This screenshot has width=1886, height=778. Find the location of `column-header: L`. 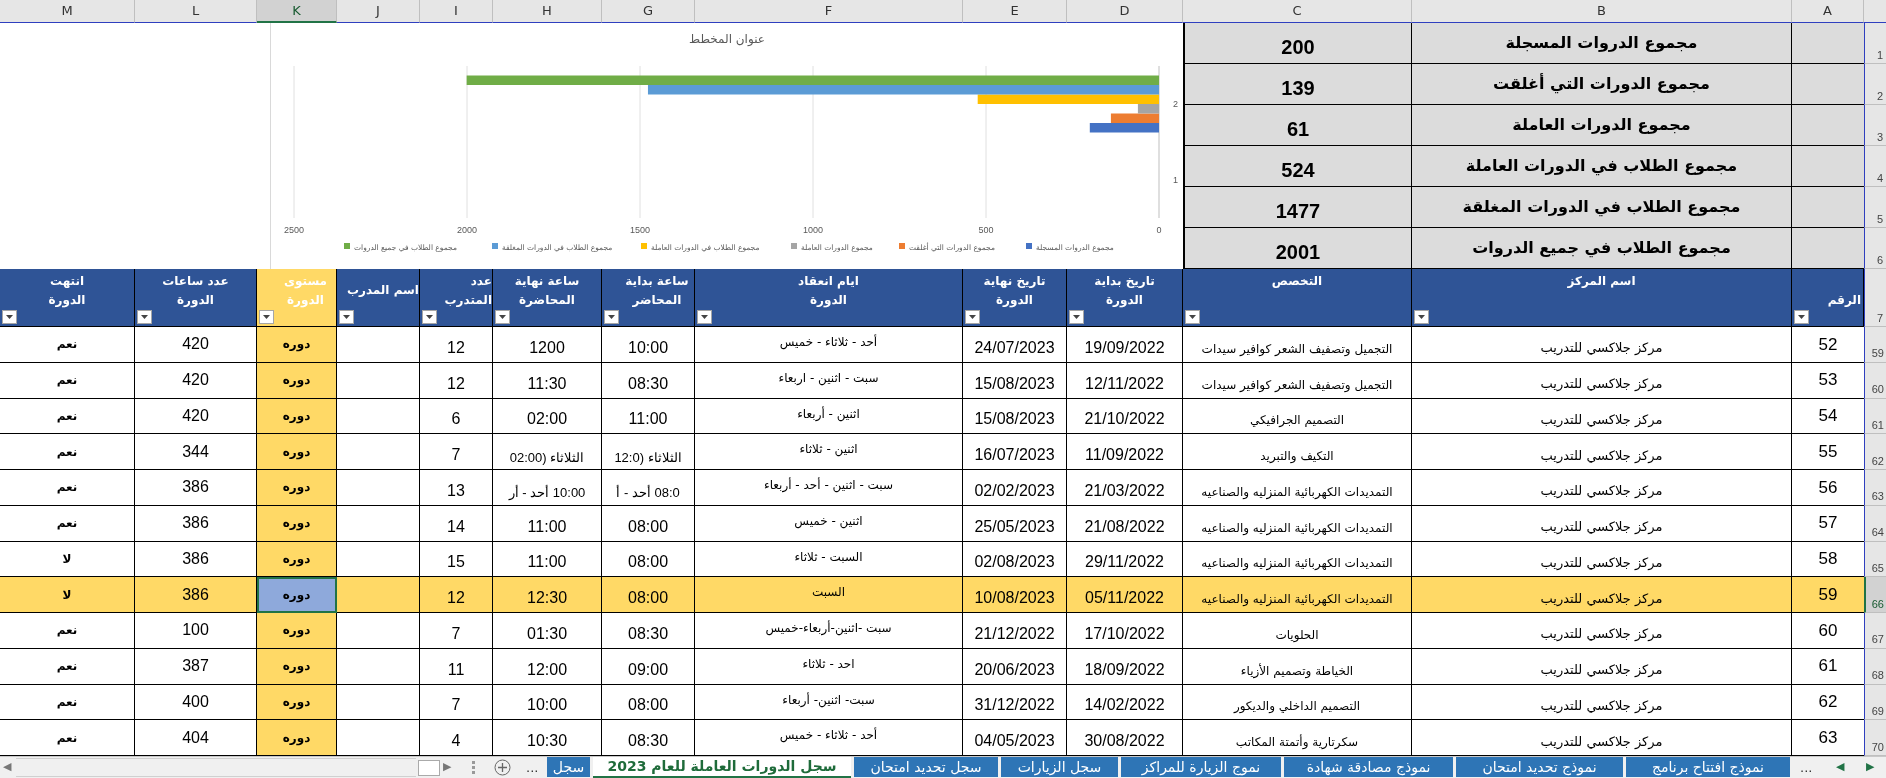

column-header: L is located at coordinates (196, 11).